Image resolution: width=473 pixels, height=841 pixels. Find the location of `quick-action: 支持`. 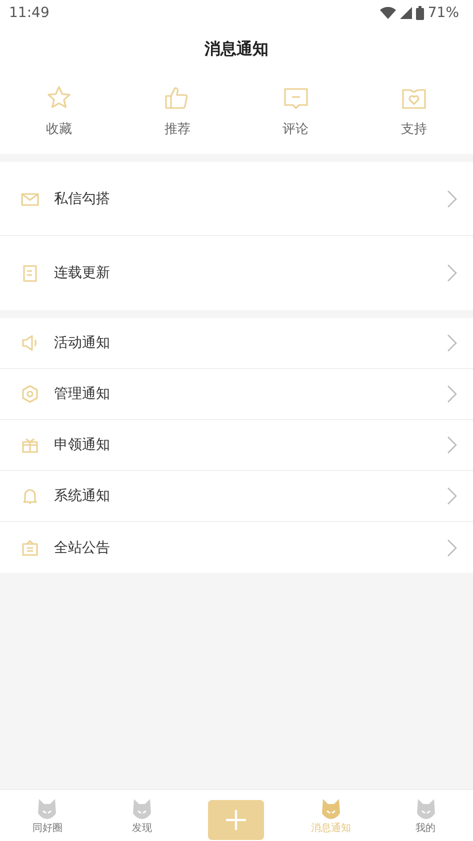

quick-action: 支持 is located at coordinates (413, 111).